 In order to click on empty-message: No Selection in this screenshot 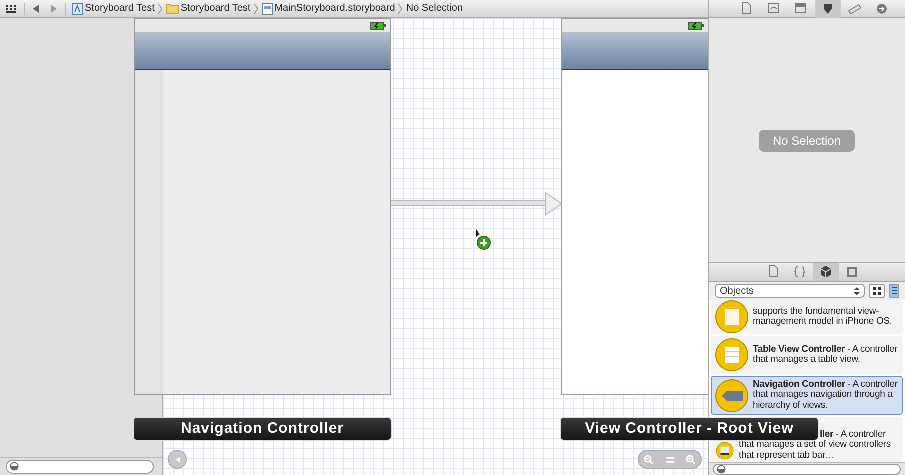, I will do `click(806, 141)`.